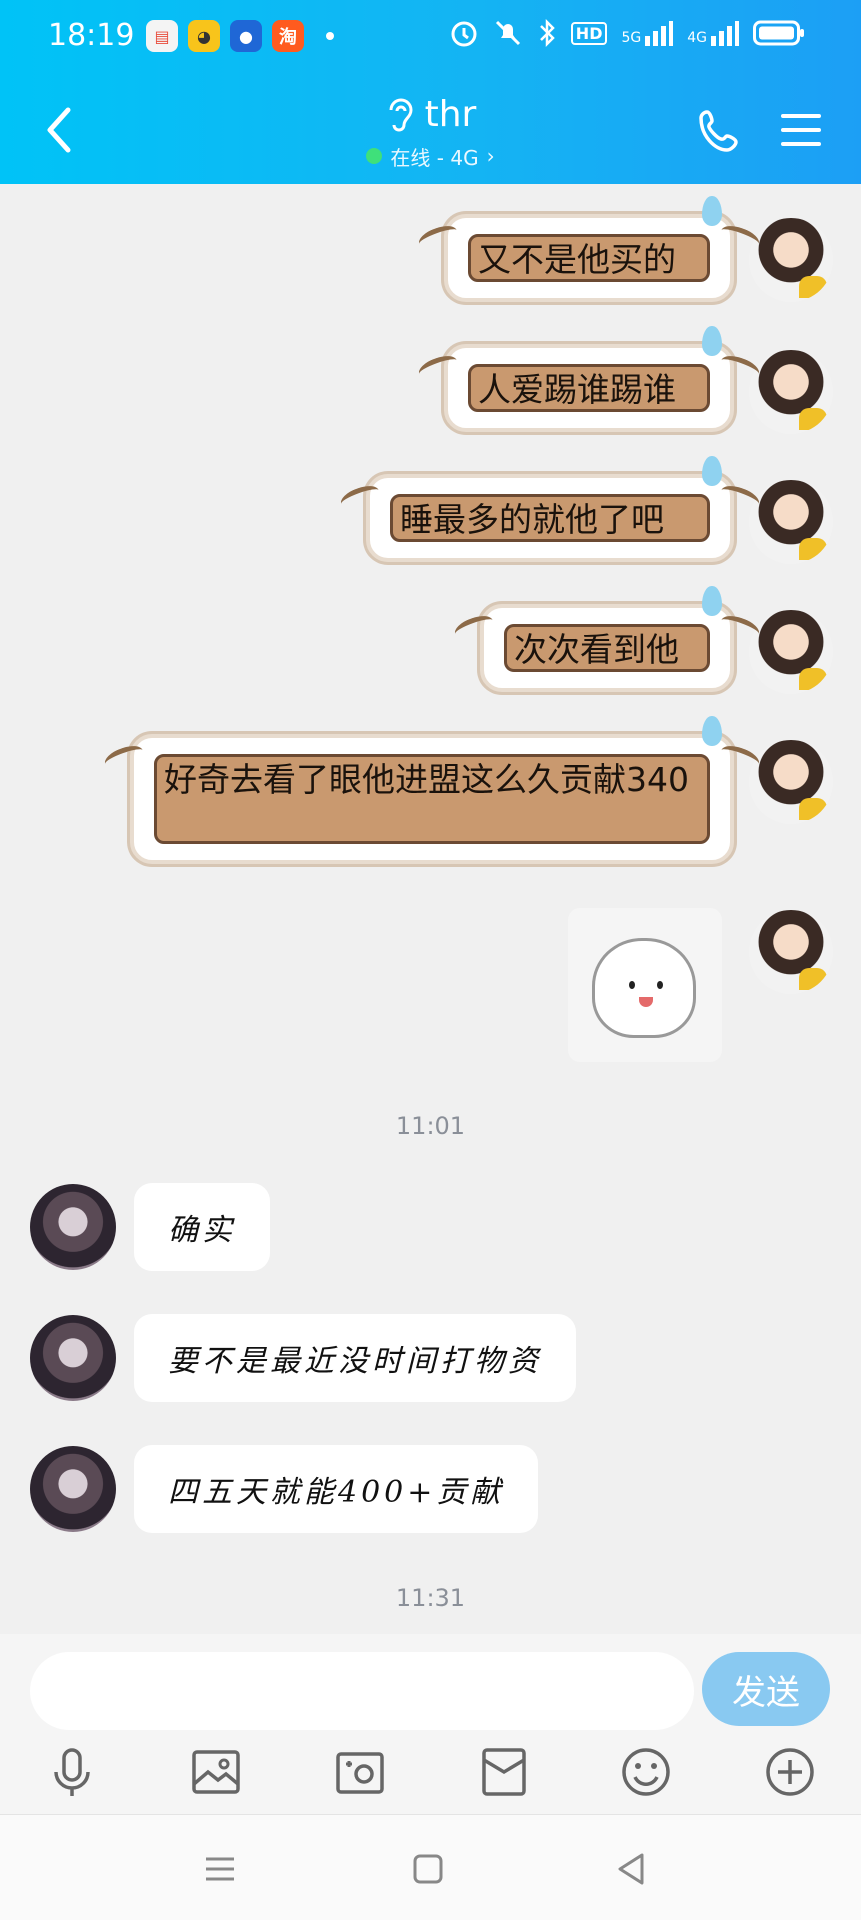  Describe the element at coordinates (632, 1869) in the screenshot. I see `back-nav-icon` at that location.